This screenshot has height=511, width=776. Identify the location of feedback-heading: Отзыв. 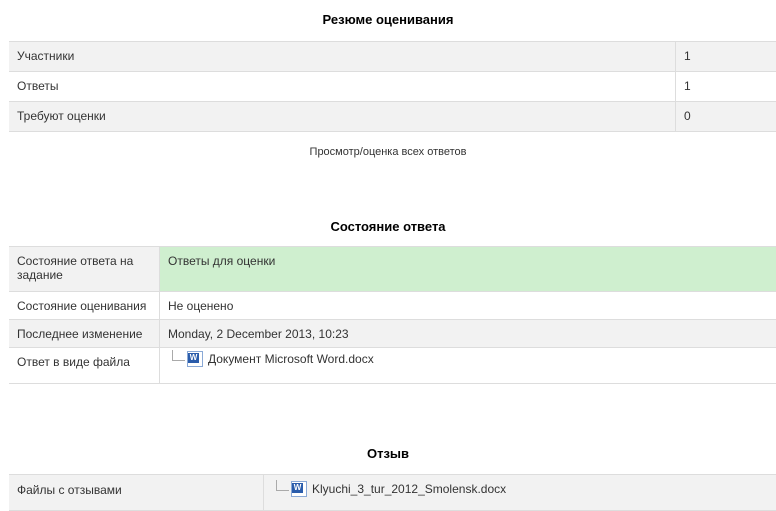
(388, 453).